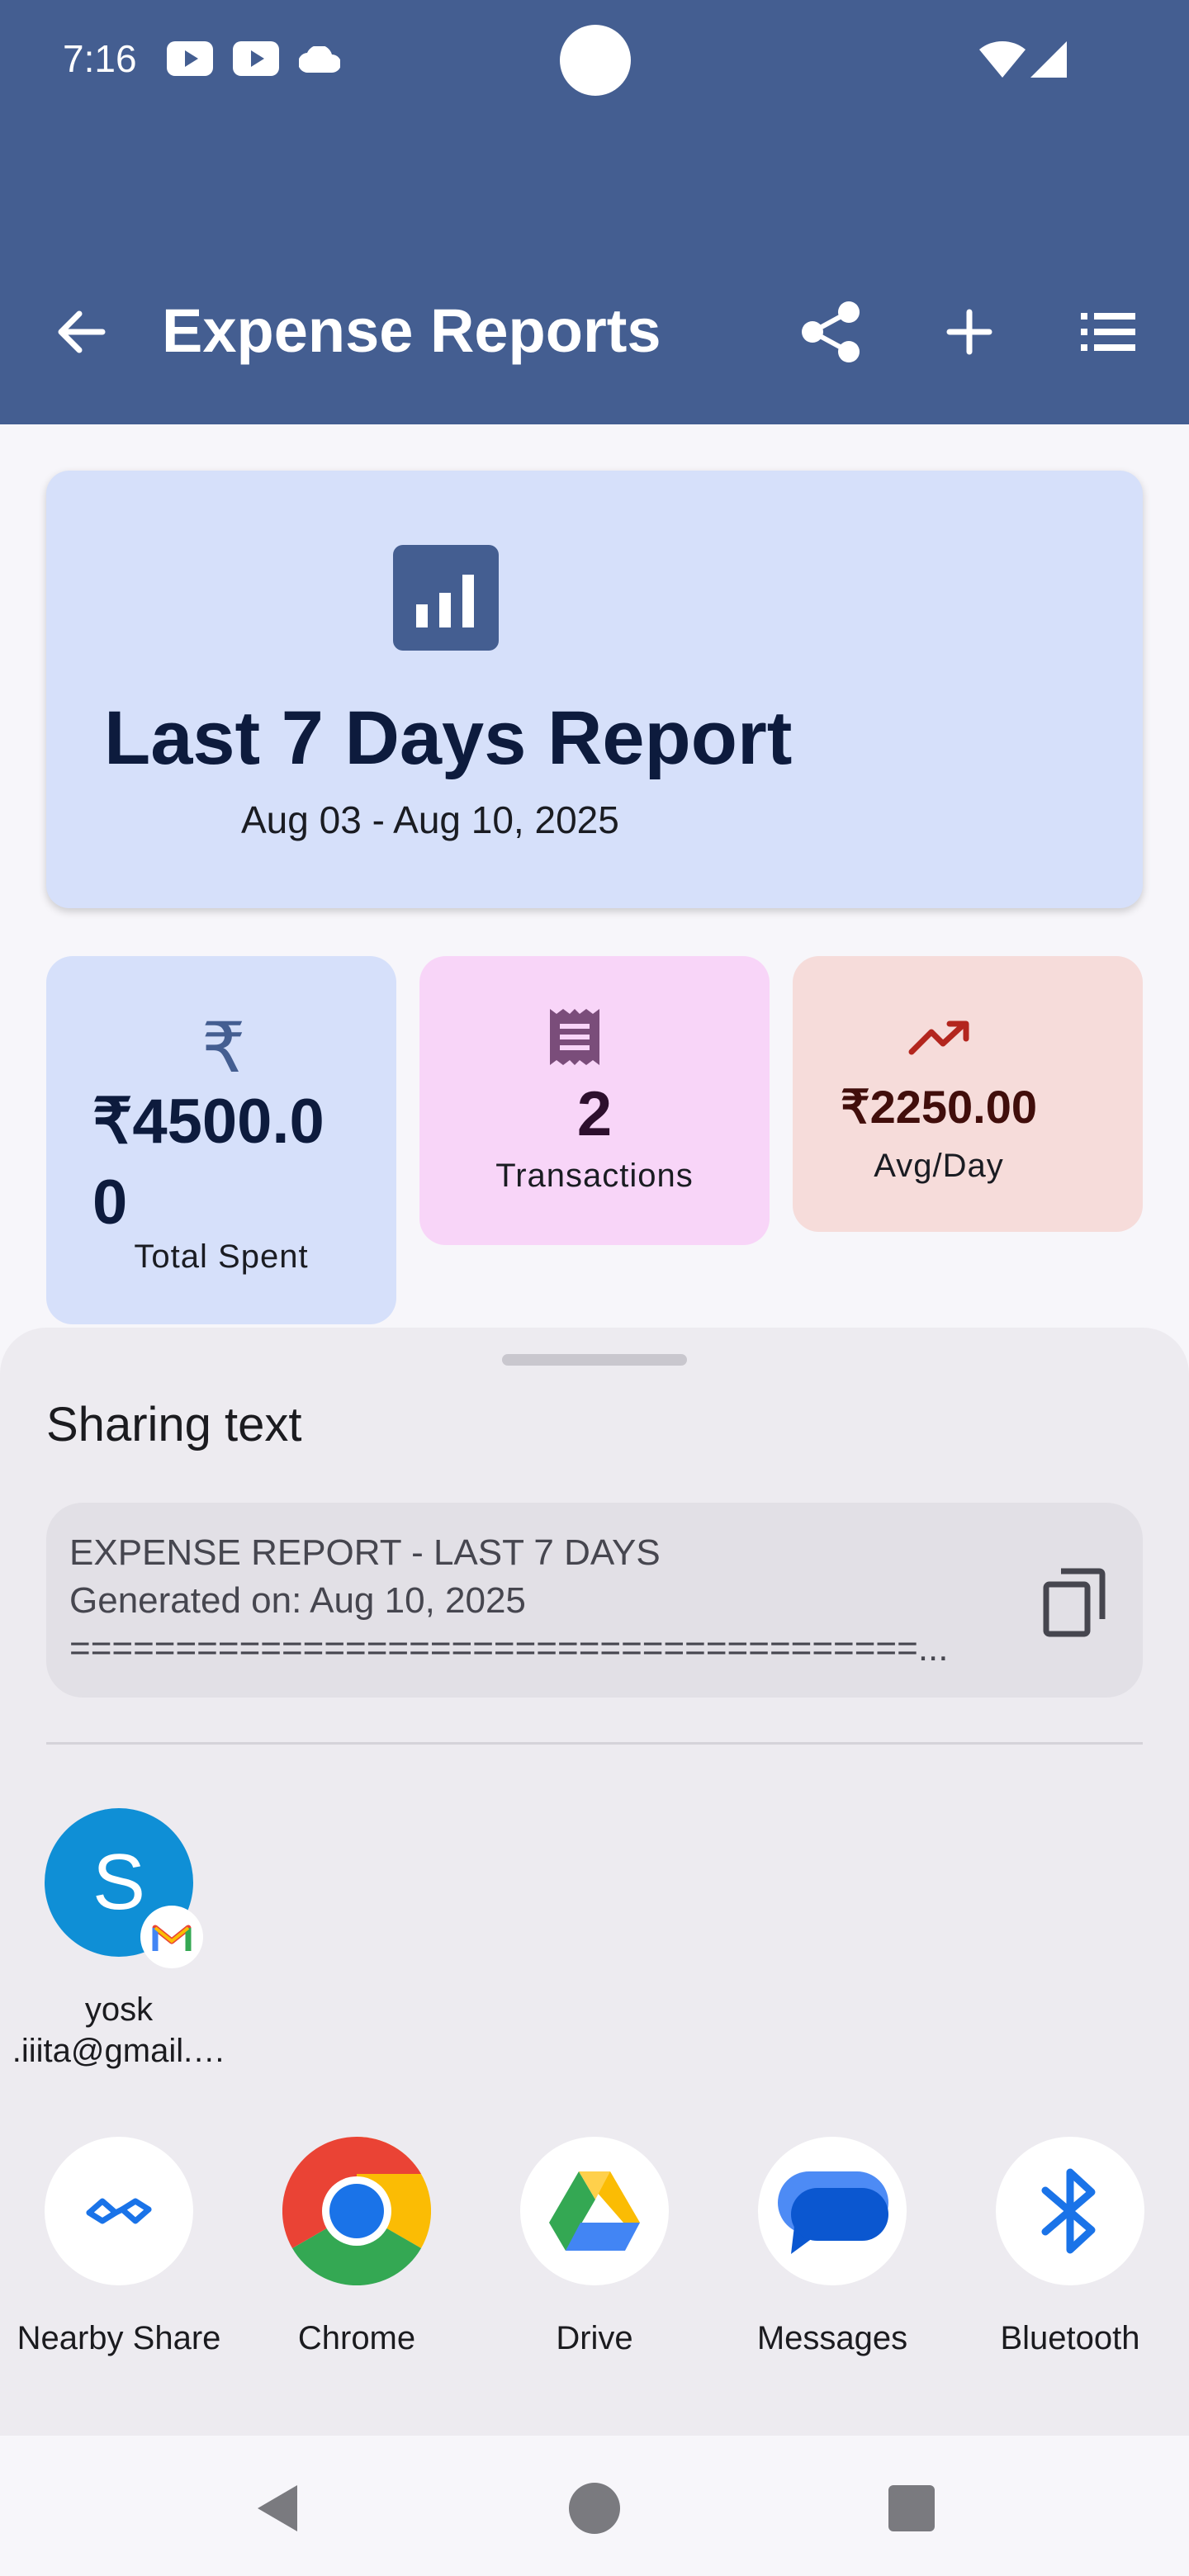  Describe the element at coordinates (446, 598) in the screenshot. I see `bar-chart-icon` at that location.